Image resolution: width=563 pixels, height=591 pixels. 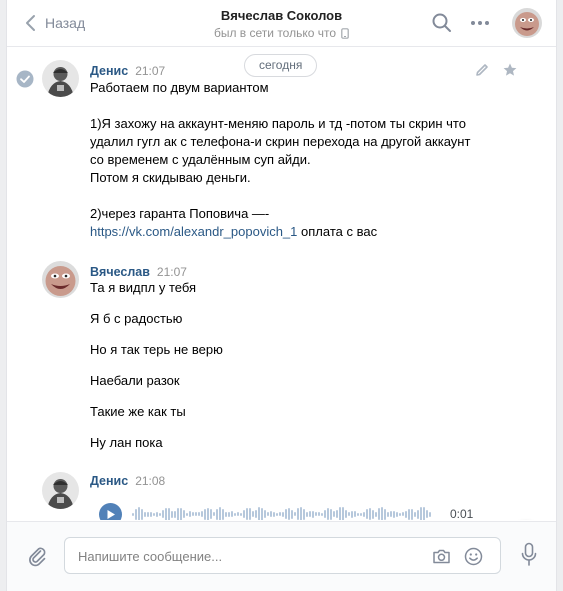 I want to click on camera-icon, so click(x=441, y=556).